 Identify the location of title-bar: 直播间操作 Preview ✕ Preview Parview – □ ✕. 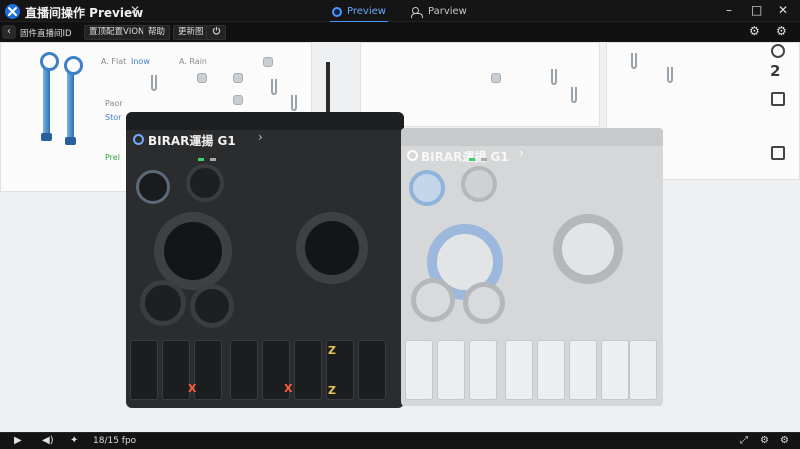
(400, 11).